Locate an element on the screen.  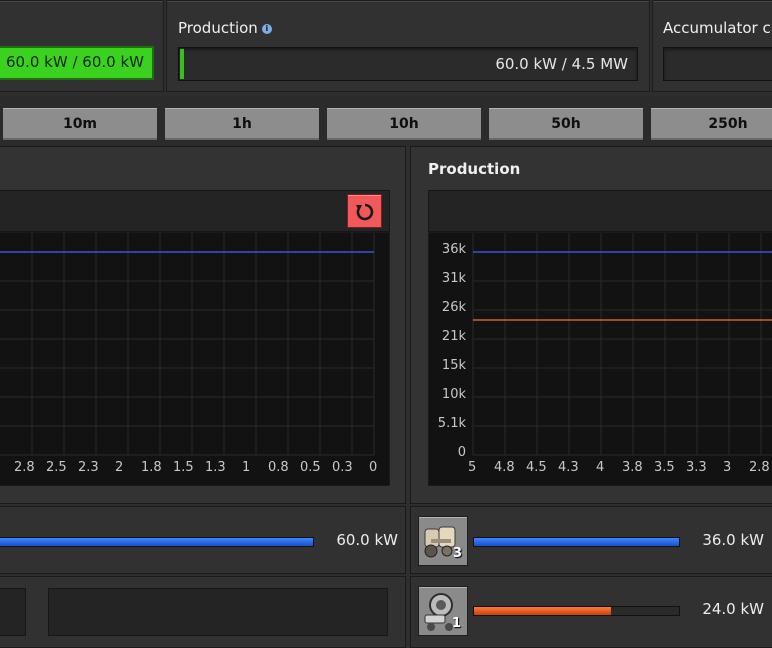
tab-250h: 250h is located at coordinates (711, 124).